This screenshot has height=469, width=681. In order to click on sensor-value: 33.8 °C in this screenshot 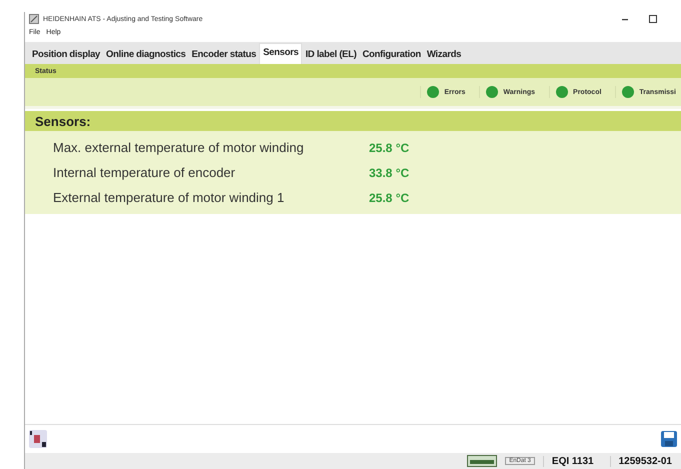, I will do `click(389, 173)`.